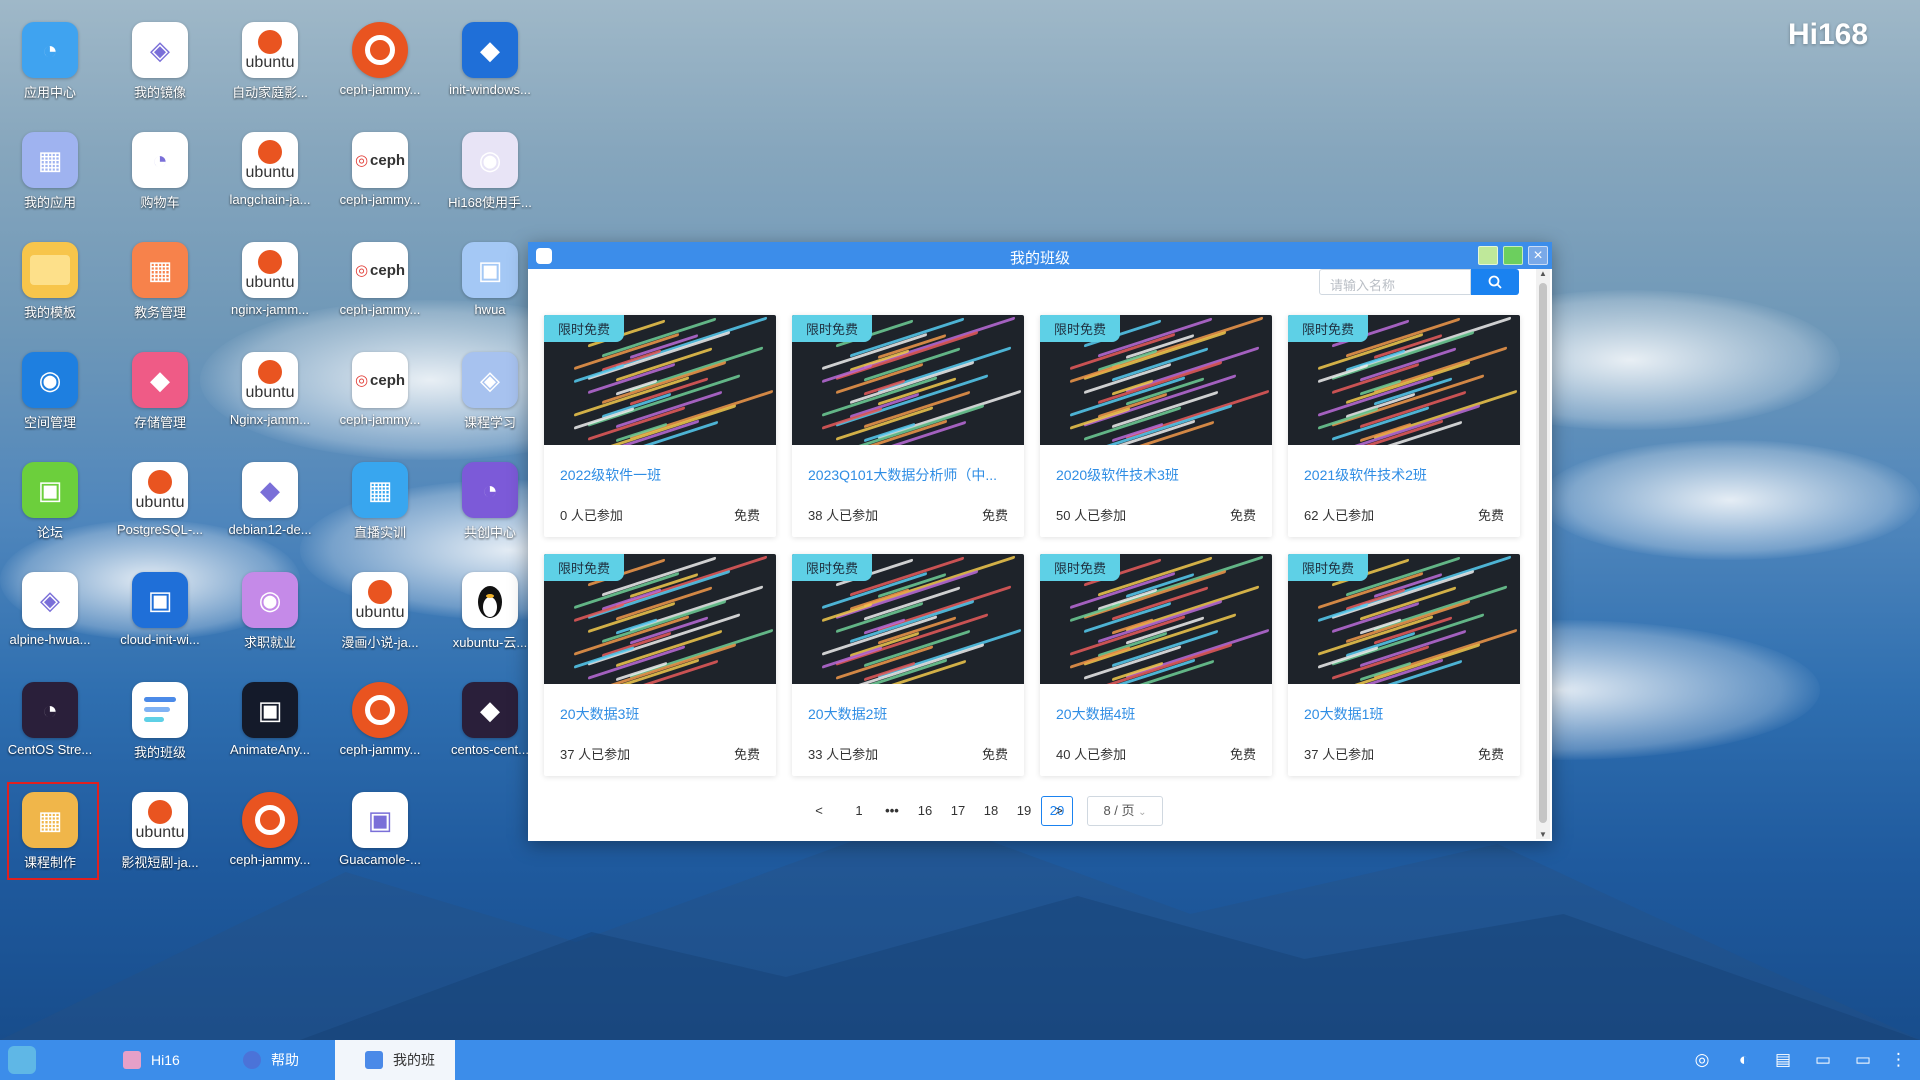 The height and width of the screenshot is (1080, 1920). Describe the element at coordinates (51, 50) in the screenshot. I see `desktop-icon: ◔ 应用中心` at that location.